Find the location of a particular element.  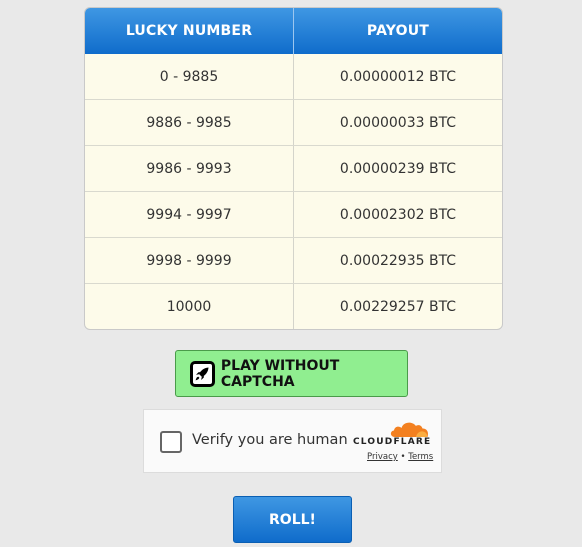

roll-button: ROLL! is located at coordinates (292, 519).